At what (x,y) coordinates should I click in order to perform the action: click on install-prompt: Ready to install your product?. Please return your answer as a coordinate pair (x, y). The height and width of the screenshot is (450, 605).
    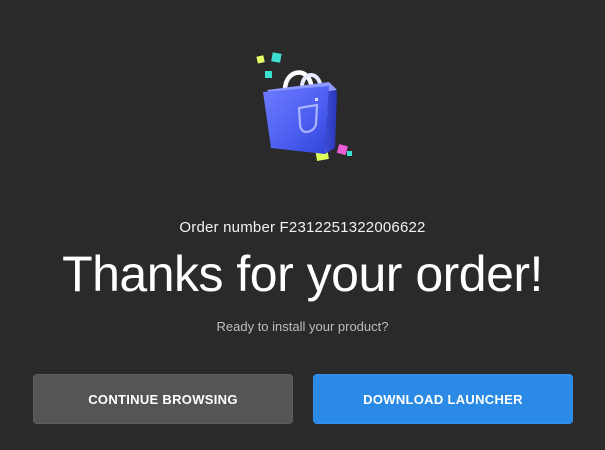
    Looking at the image, I should click on (302, 326).